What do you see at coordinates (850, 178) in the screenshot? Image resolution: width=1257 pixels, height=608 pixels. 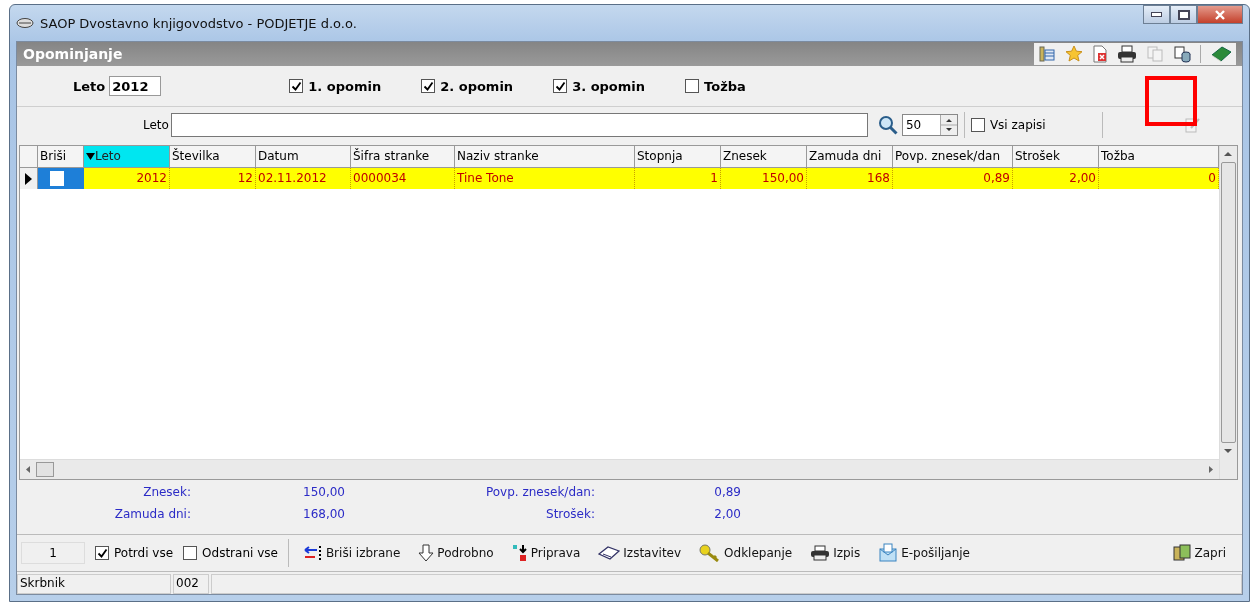 I see `table-cell: 168` at bounding box center [850, 178].